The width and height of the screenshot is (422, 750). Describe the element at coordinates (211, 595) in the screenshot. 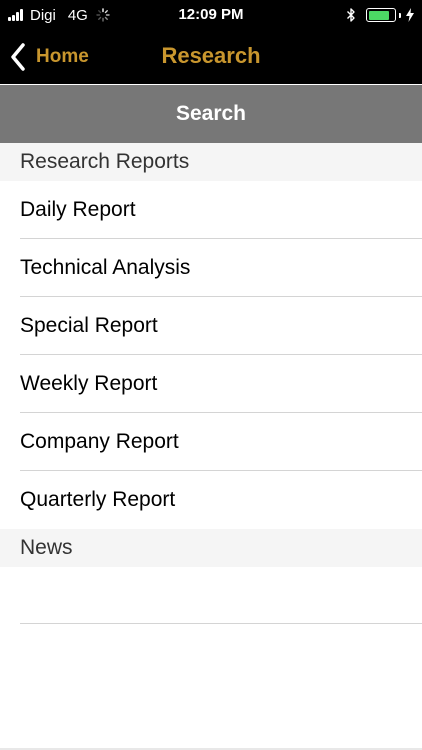

I see `empty-list-row` at that location.